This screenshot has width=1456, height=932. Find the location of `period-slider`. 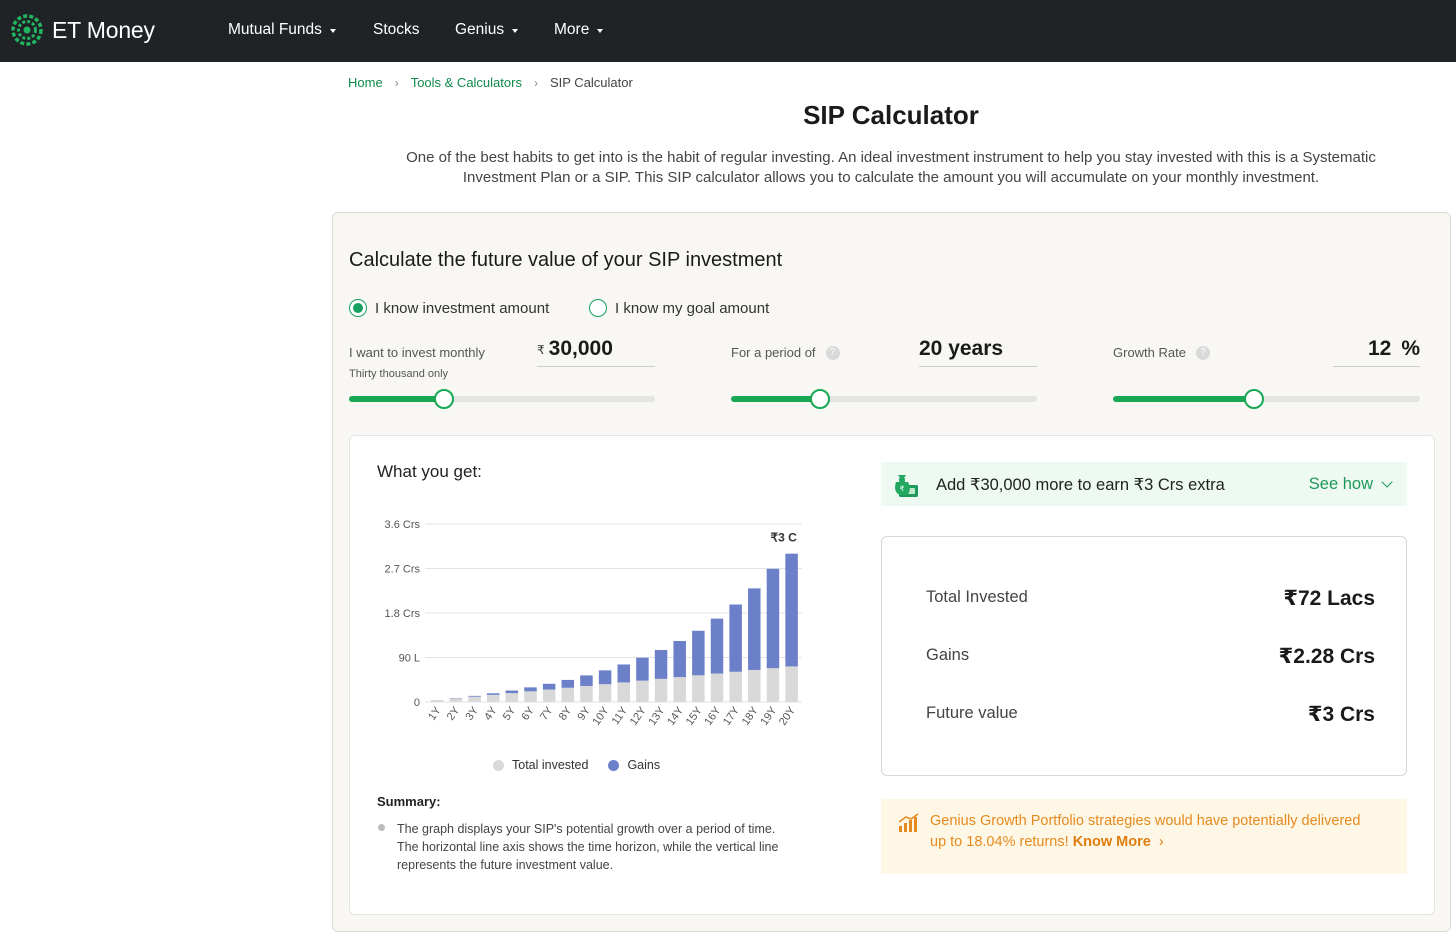

period-slider is located at coordinates (884, 399).